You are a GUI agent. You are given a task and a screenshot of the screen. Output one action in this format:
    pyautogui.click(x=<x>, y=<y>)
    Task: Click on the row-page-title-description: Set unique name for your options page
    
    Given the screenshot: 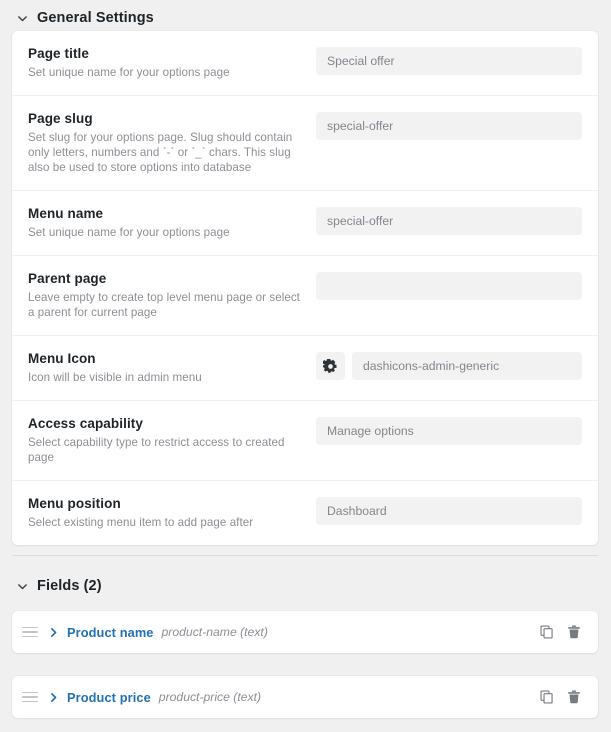 What is the action you would take?
    pyautogui.click(x=129, y=72)
    